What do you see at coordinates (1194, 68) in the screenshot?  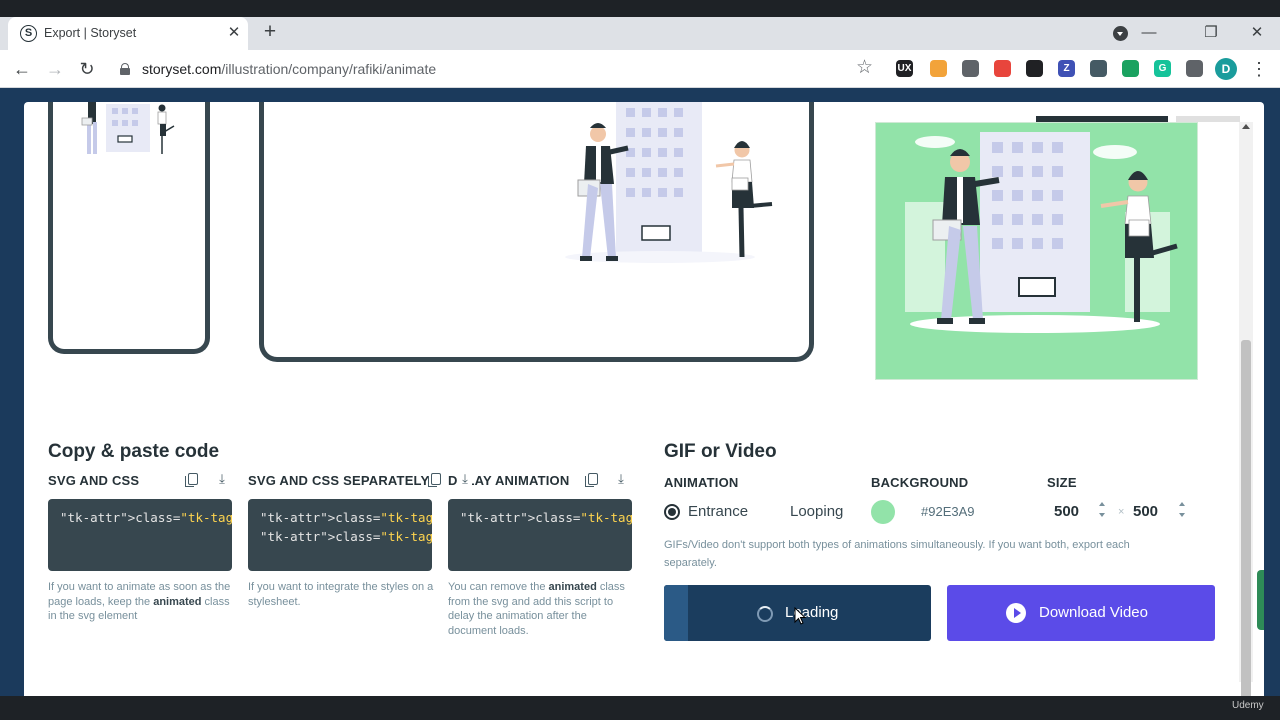 I see `puzzle-icon` at bounding box center [1194, 68].